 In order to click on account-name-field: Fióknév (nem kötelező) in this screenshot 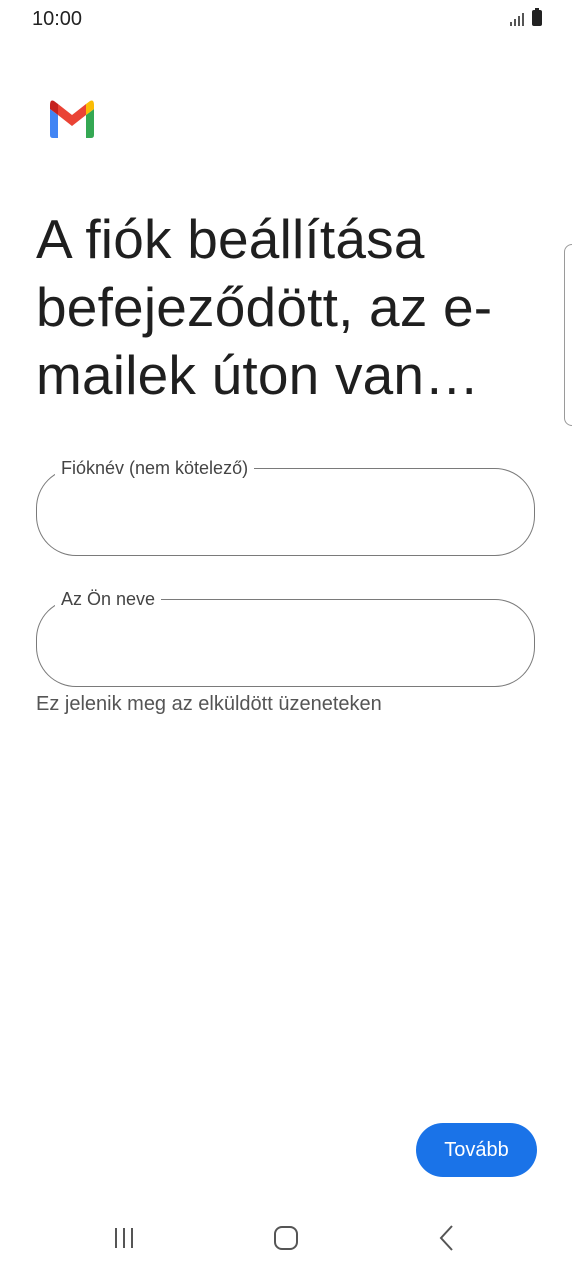, I will do `click(285, 506)`.